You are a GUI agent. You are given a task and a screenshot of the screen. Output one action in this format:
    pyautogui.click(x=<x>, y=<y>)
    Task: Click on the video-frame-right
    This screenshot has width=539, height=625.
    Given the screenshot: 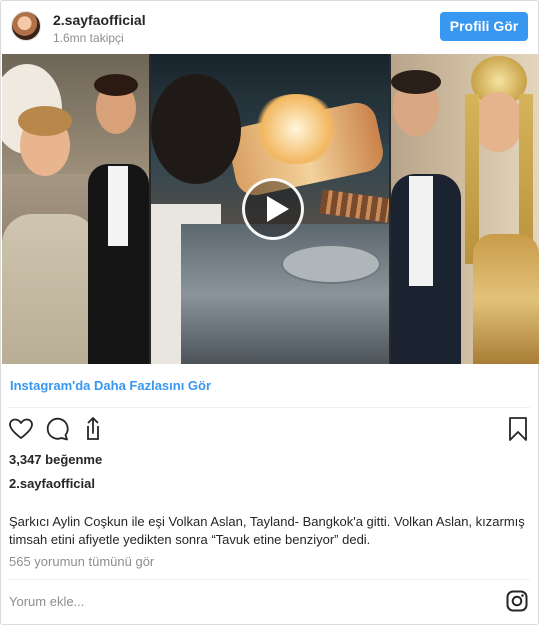 What is the action you would take?
    pyautogui.click(x=465, y=209)
    